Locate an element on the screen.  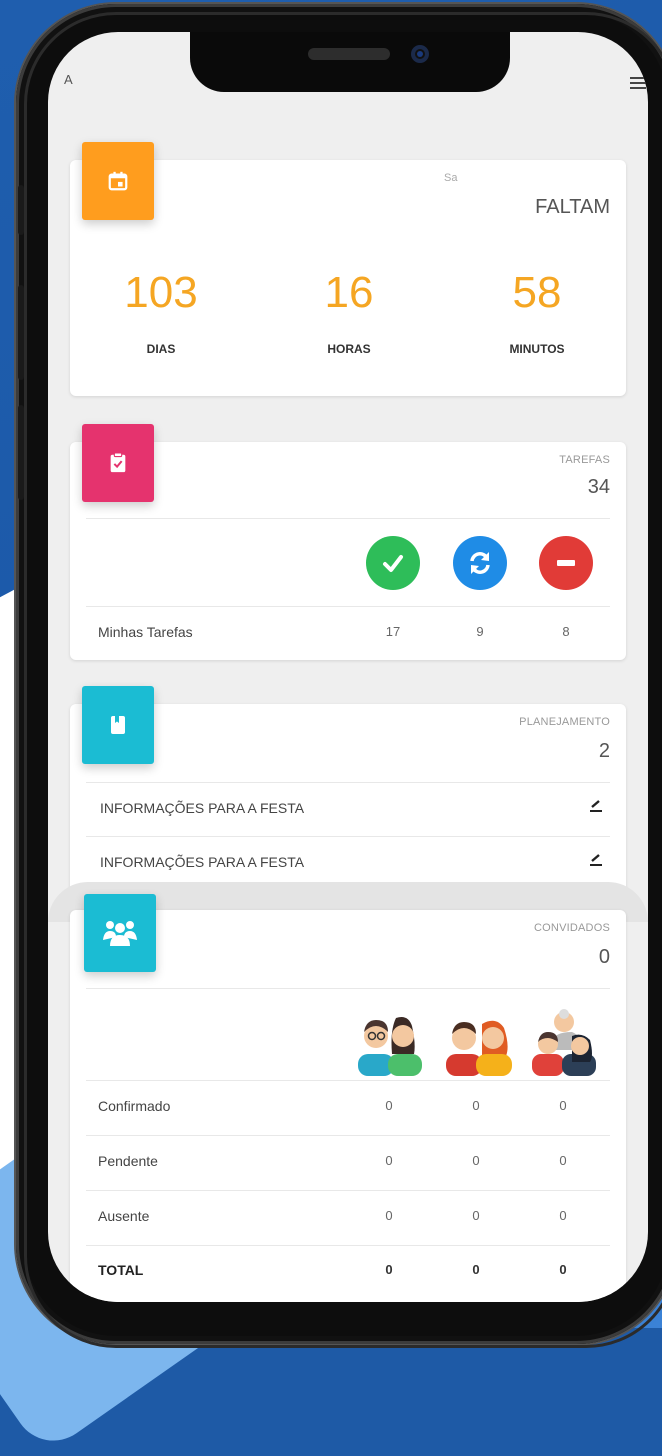
tasks-blocked-count: 8 is located at coordinates (566, 631).